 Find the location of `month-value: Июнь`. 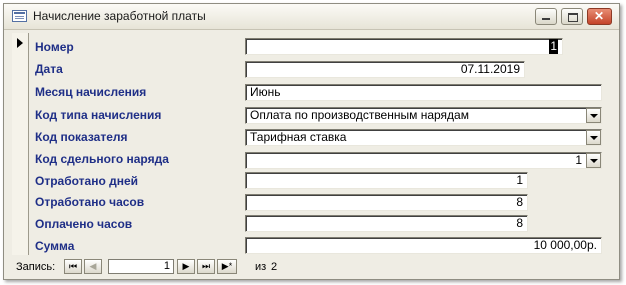

month-value: Июнь is located at coordinates (265, 92).